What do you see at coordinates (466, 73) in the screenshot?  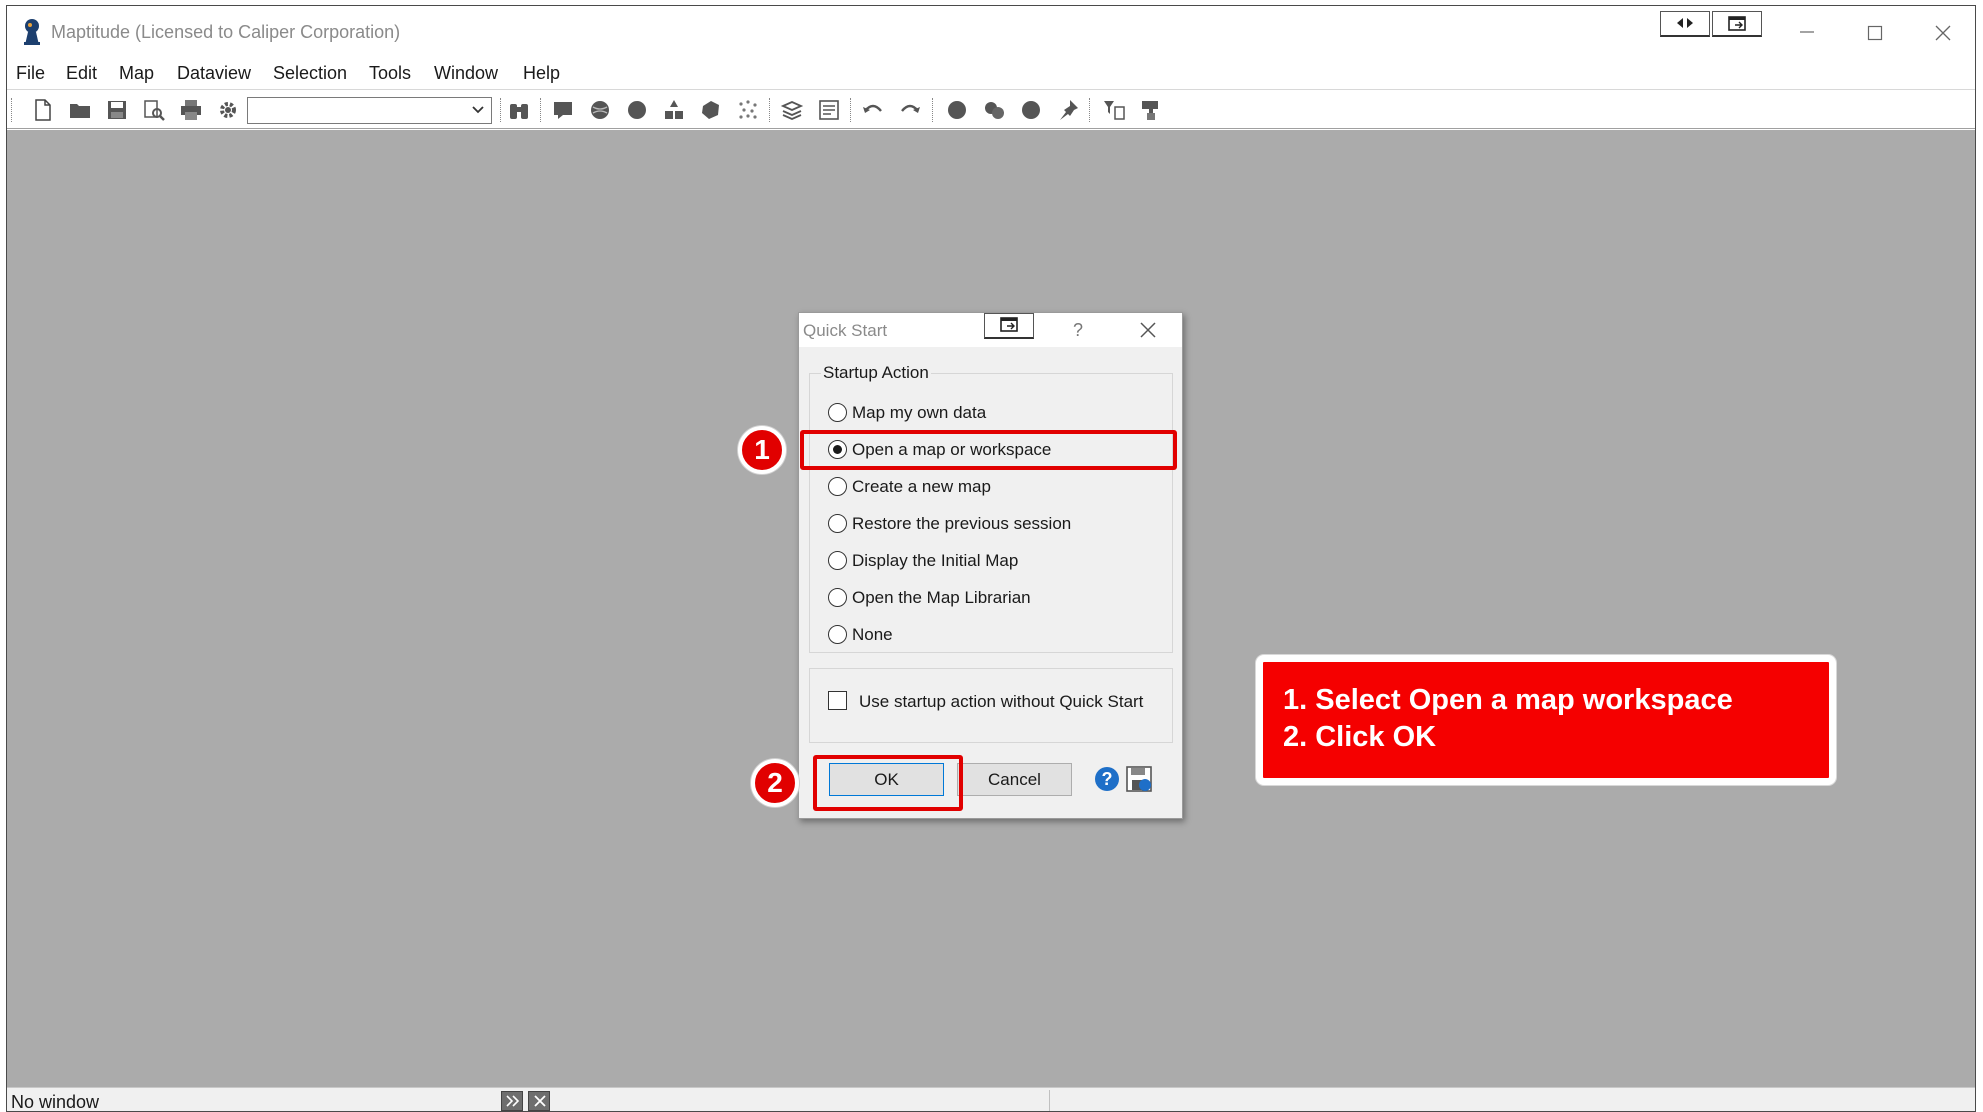 I see `menu-window: Window` at bounding box center [466, 73].